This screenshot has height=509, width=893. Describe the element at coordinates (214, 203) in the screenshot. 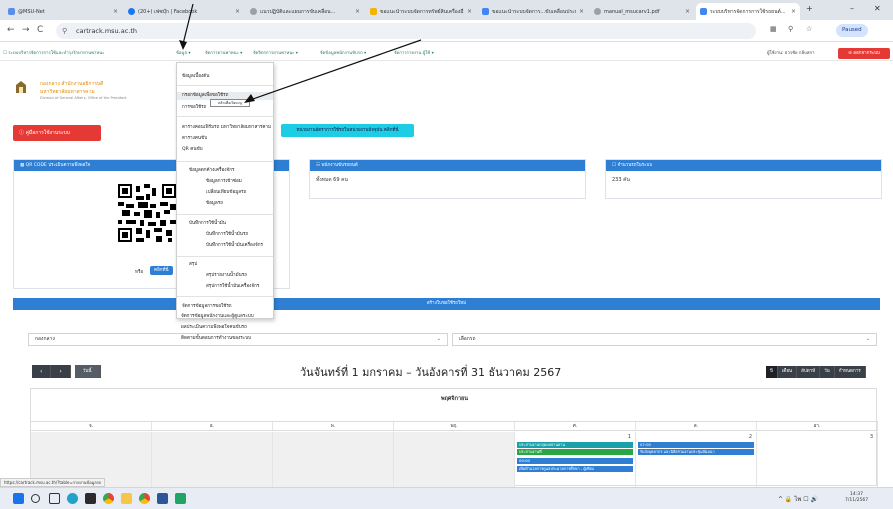

I see `menu-item-car-data: ข้อมูลรถ` at that location.